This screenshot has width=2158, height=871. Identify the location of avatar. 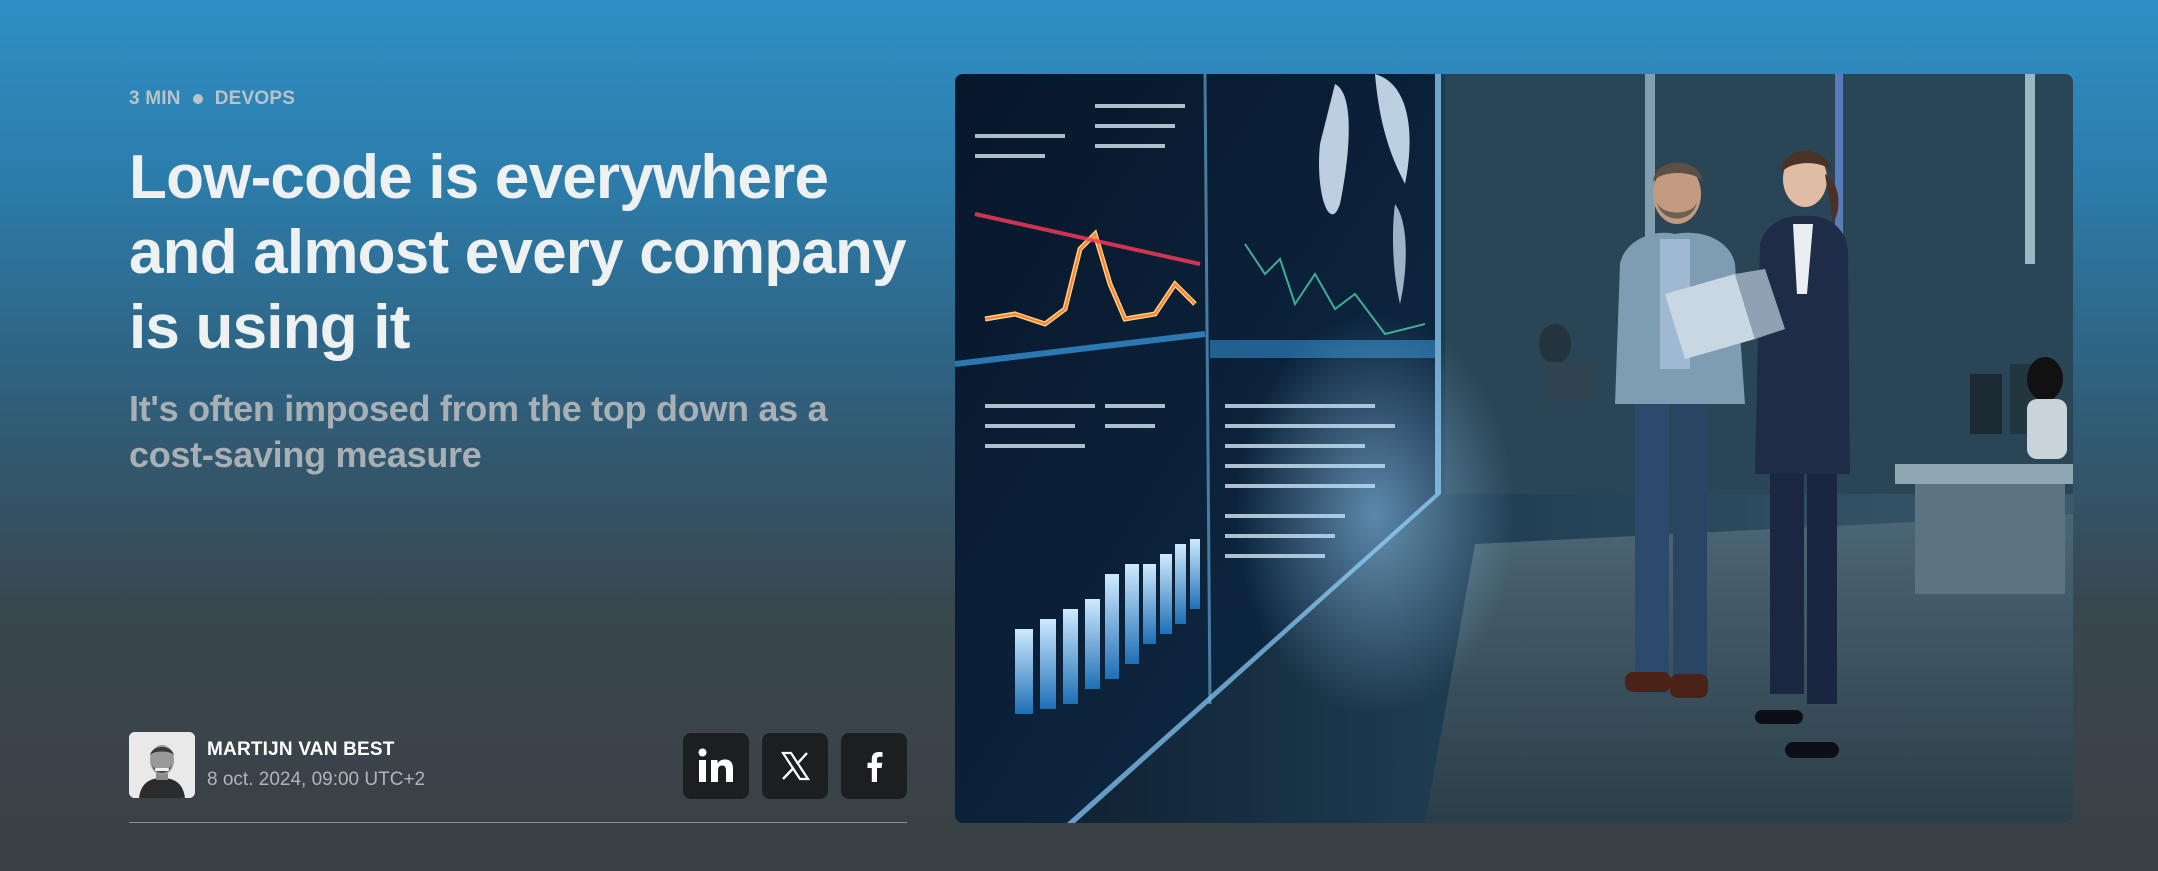
(162, 765).